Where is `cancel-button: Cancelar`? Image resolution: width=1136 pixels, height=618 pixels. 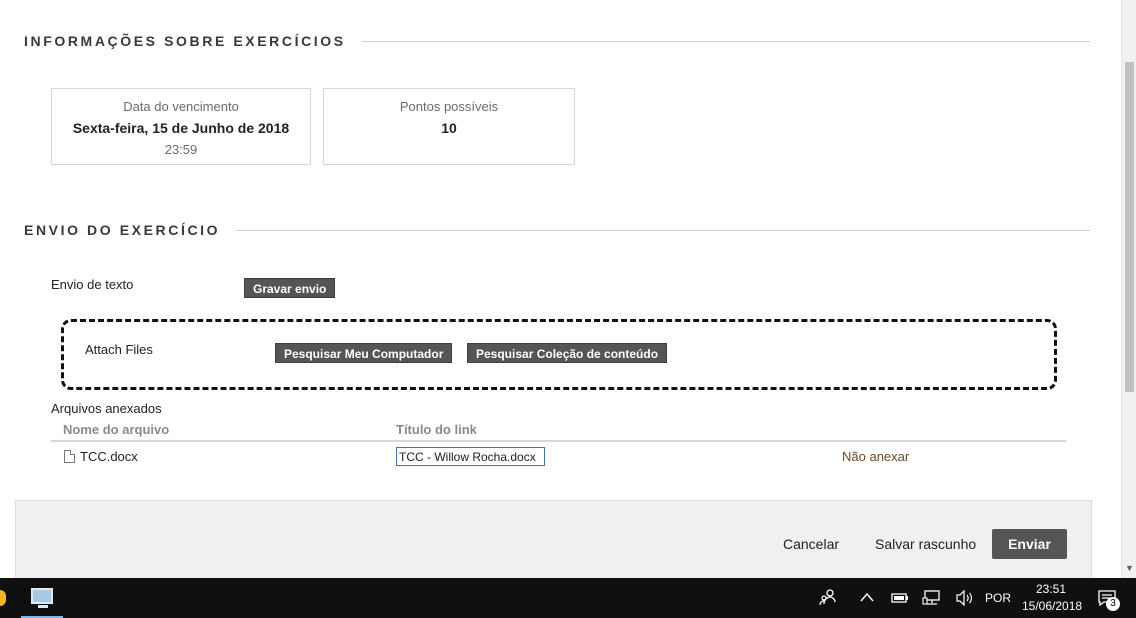
cancel-button: Cancelar is located at coordinates (811, 544).